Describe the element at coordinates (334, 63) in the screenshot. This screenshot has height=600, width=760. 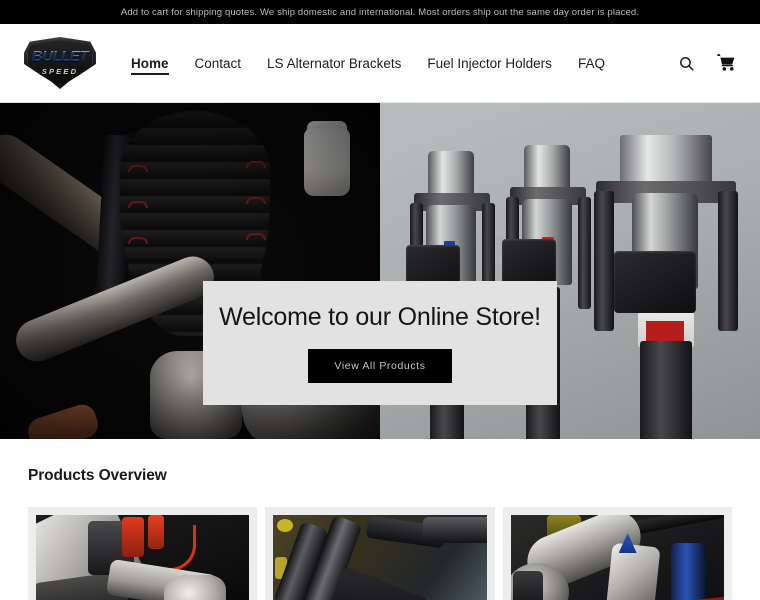
I see `nav-item-ls-alternator-brackets: LS Alternator Brackets` at that location.